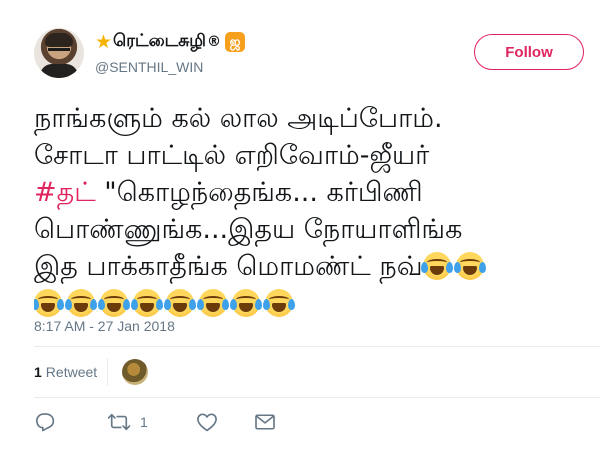  I want to click on registered-mark: ®, so click(214, 42).